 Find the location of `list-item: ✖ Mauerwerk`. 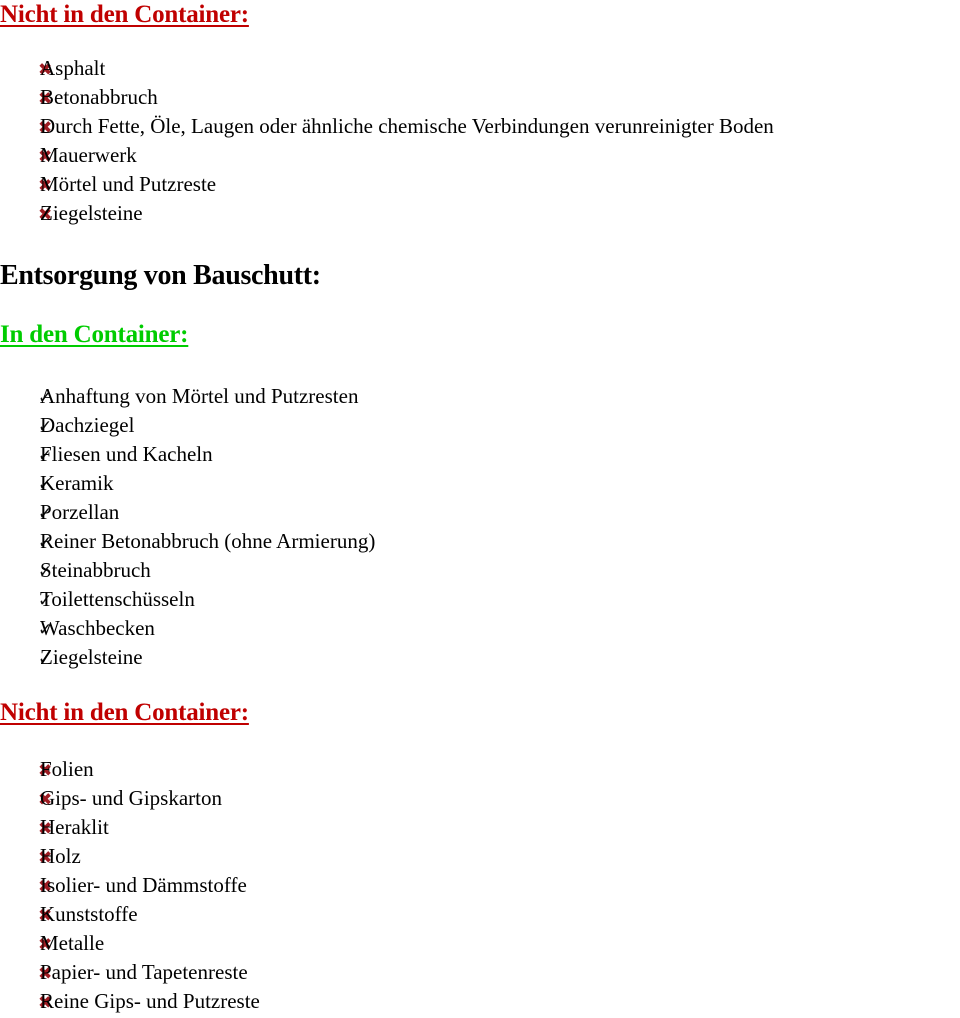

list-item: ✖ Mauerwerk is located at coordinates (387, 155).